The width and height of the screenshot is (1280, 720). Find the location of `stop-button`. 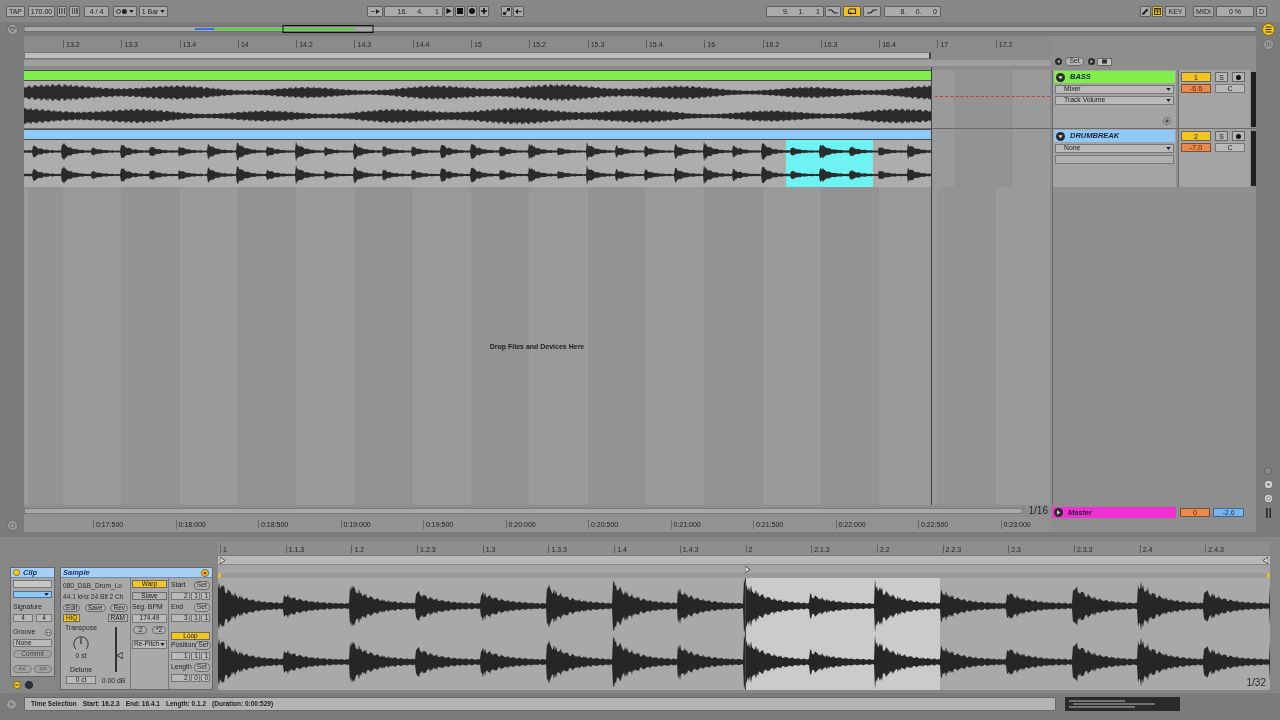

stop-button is located at coordinates (460, 11).